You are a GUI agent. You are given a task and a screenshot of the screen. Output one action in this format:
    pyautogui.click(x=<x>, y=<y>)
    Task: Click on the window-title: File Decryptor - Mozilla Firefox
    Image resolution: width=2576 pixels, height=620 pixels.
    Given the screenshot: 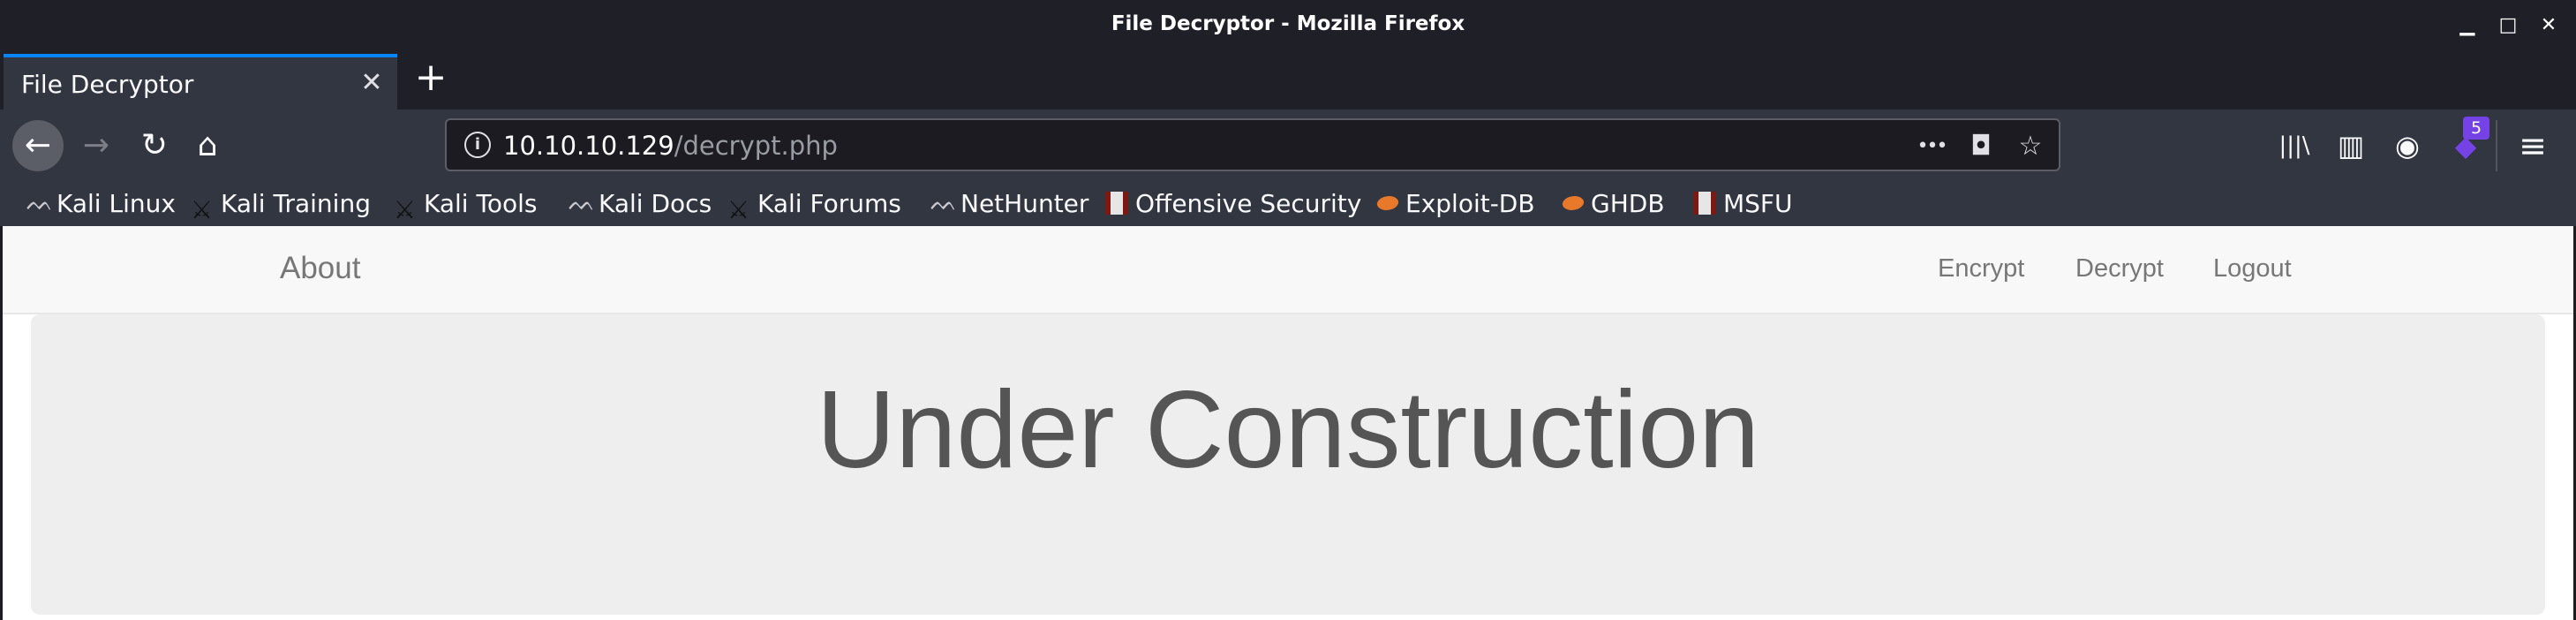 What is the action you would take?
    pyautogui.click(x=1288, y=24)
    